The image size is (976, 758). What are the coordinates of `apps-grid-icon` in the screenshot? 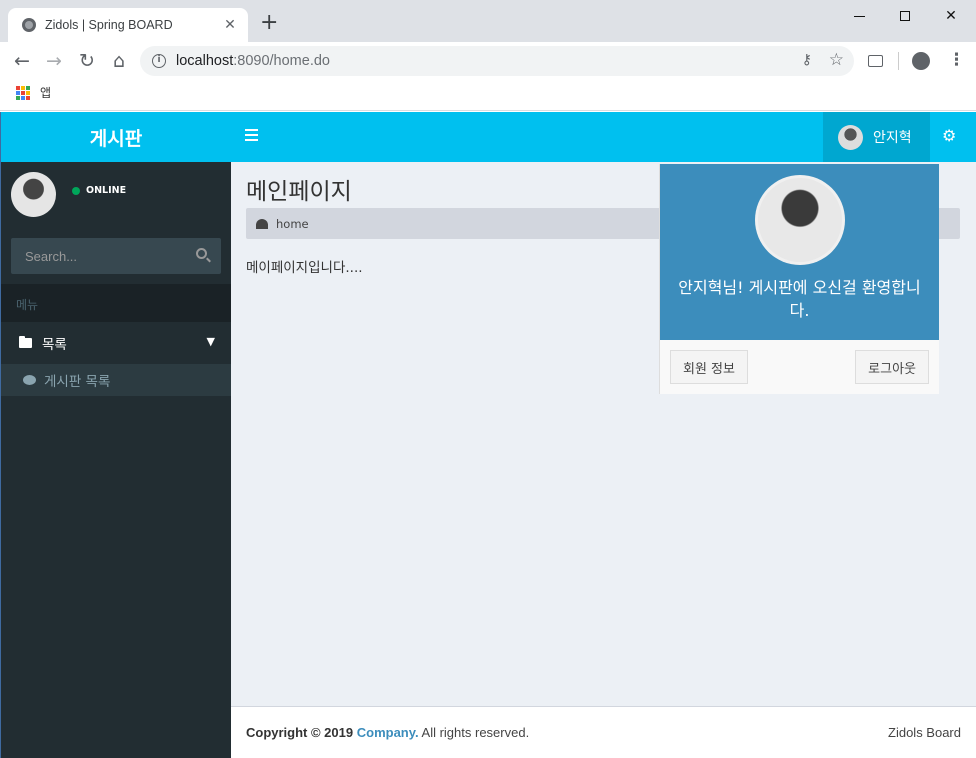 It's located at (23, 93).